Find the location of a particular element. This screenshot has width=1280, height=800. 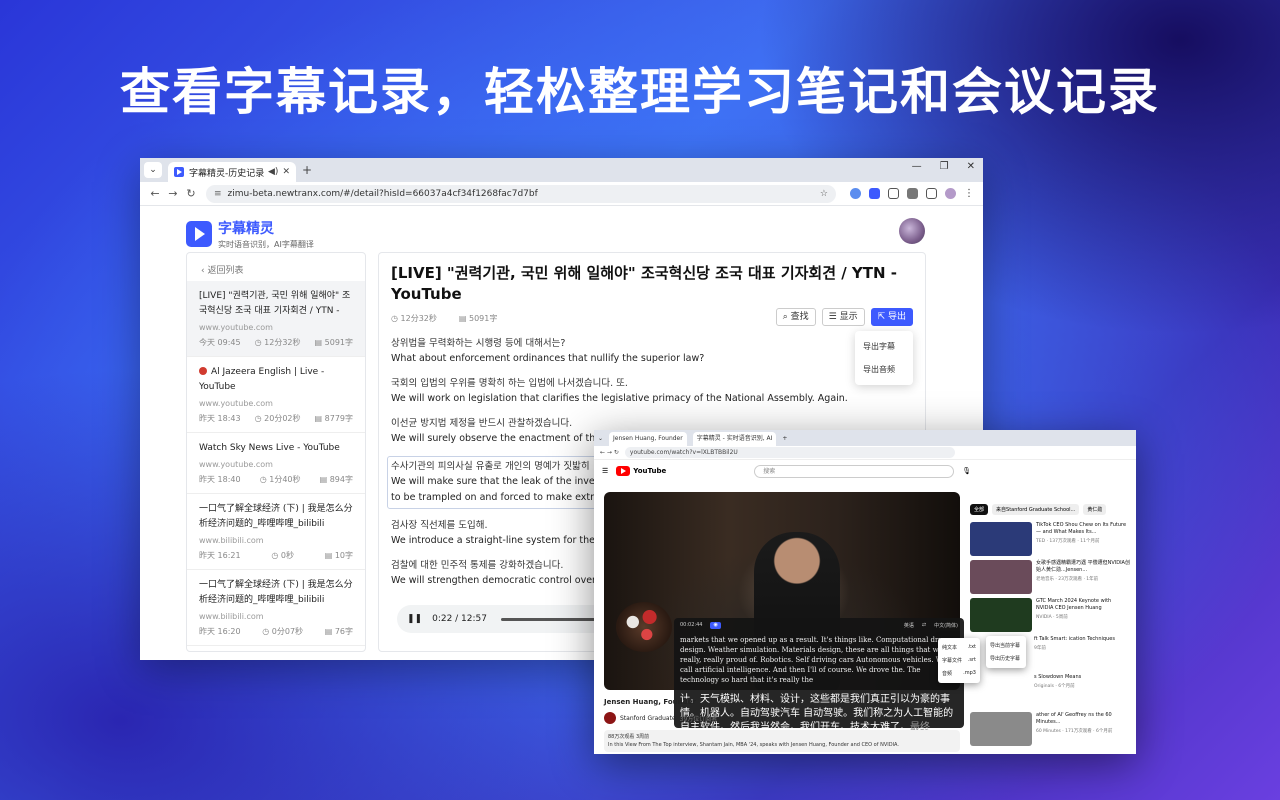

channel-avatar is located at coordinates (610, 718).